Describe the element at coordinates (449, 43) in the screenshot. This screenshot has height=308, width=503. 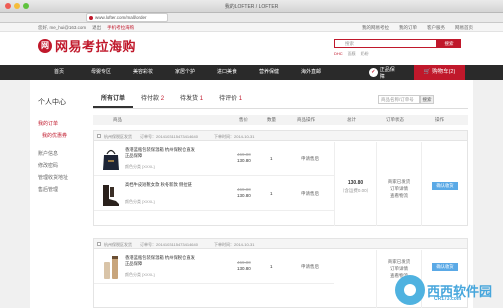
I see `search-button: 搜索` at that location.